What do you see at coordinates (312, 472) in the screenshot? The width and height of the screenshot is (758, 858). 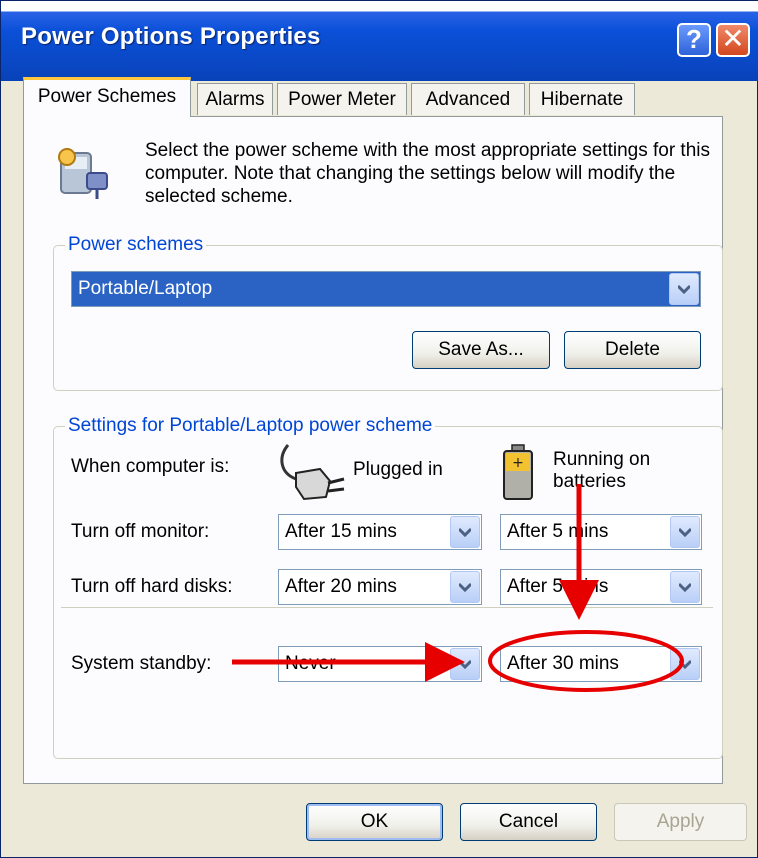 I see `plug-icon` at bounding box center [312, 472].